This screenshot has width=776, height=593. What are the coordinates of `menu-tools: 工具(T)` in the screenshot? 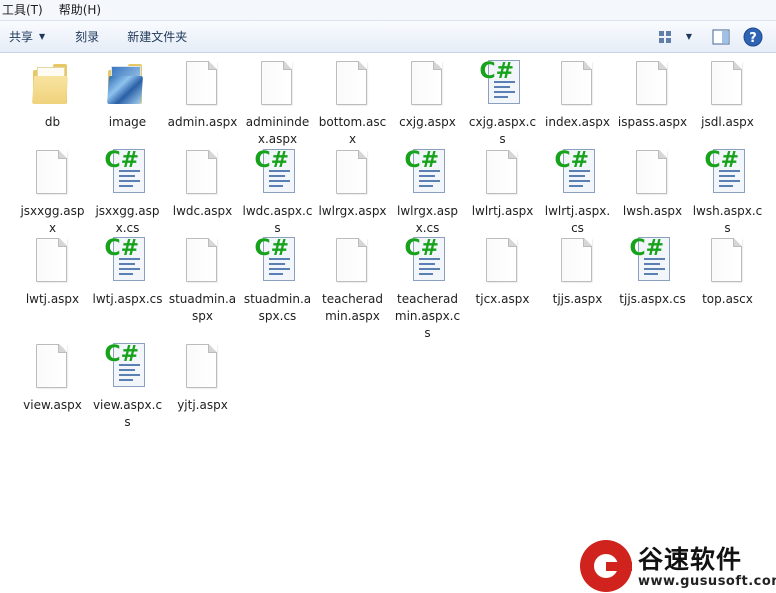 It's located at (25, 10).